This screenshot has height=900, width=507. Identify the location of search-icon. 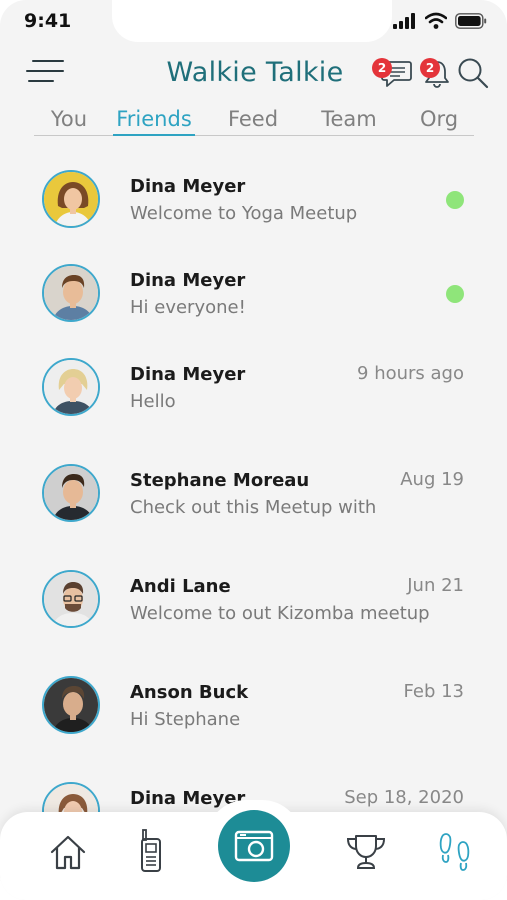
(473, 73).